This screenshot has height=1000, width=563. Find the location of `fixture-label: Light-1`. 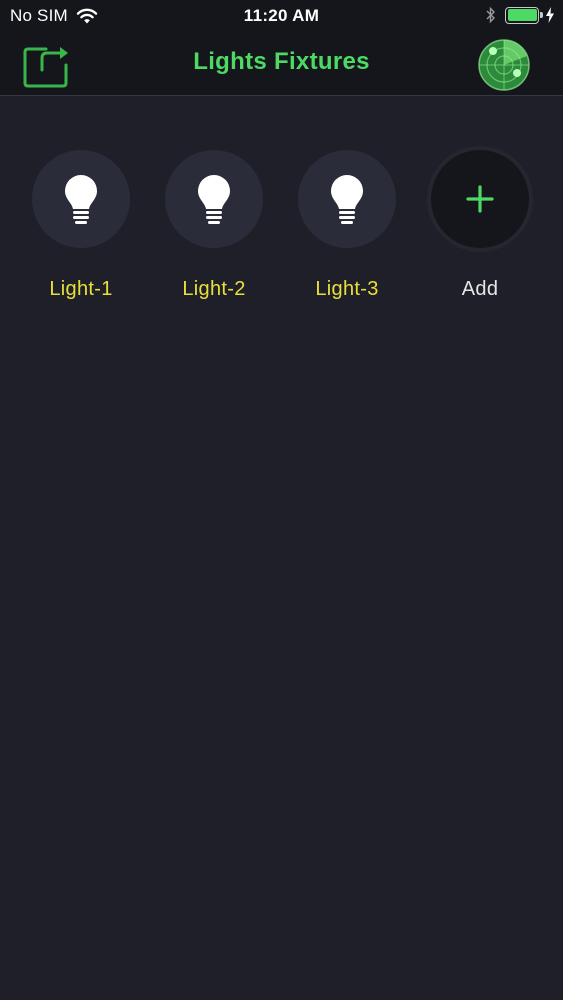

fixture-label: Light-1 is located at coordinates (81, 289).